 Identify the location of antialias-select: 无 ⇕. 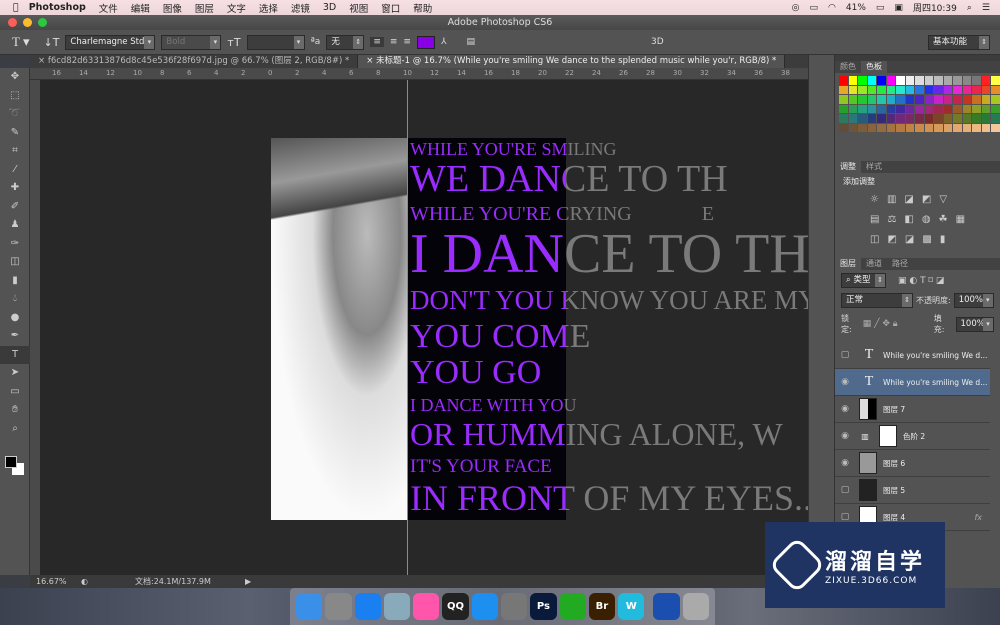
(345, 42).